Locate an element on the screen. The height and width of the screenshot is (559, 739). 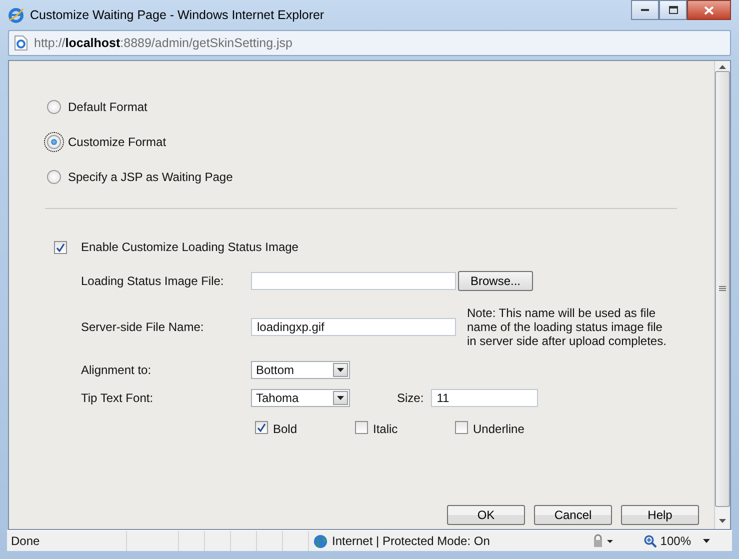
maximize-icon is located at coordinates (673, 10).